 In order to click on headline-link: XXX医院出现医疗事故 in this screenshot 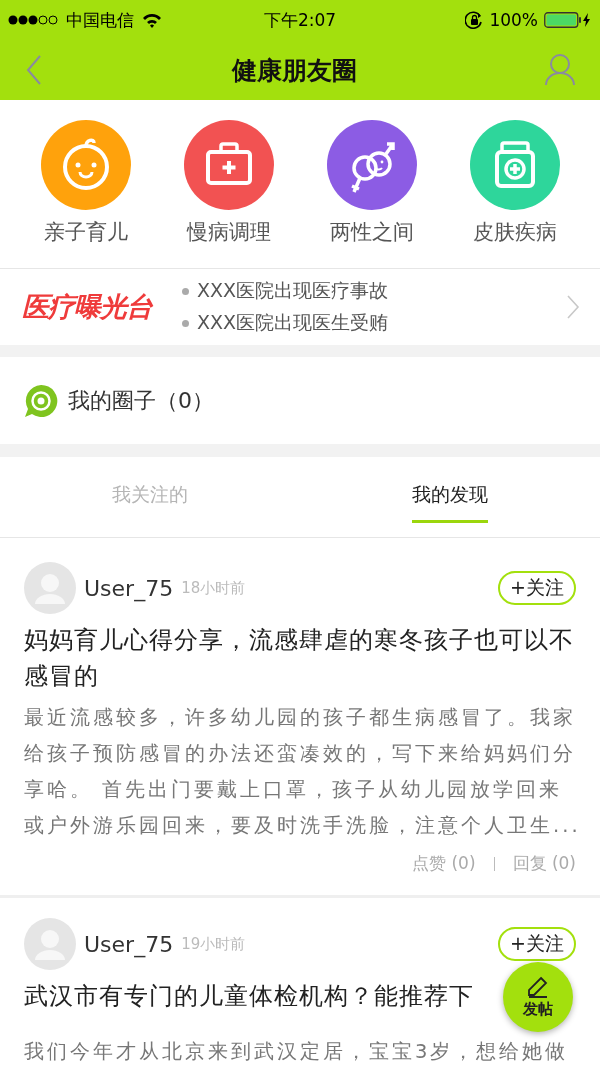, I will do `click(374, 291)`.